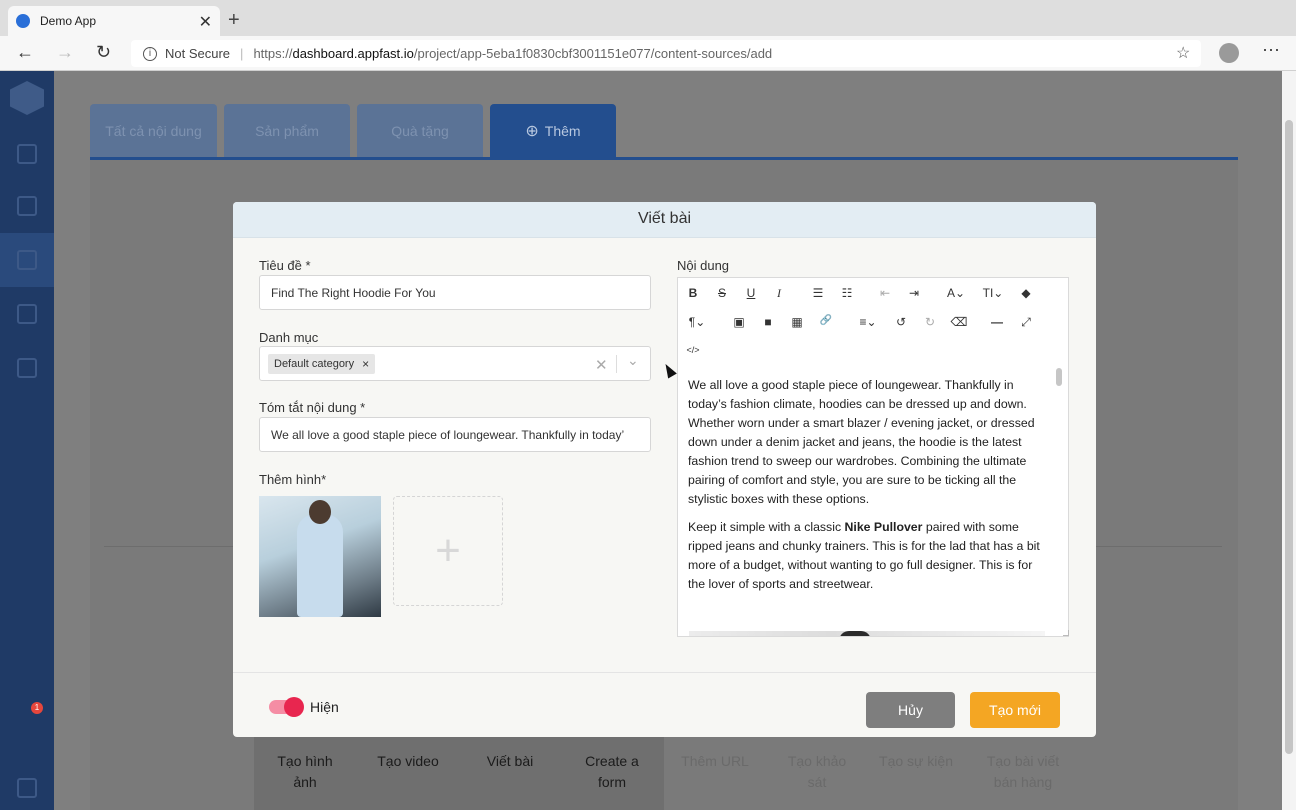  What do you see at coordinates (205, 22) in the screenshot?
I see `close-tab-icon: ✕` at bounding box center [205, 22].